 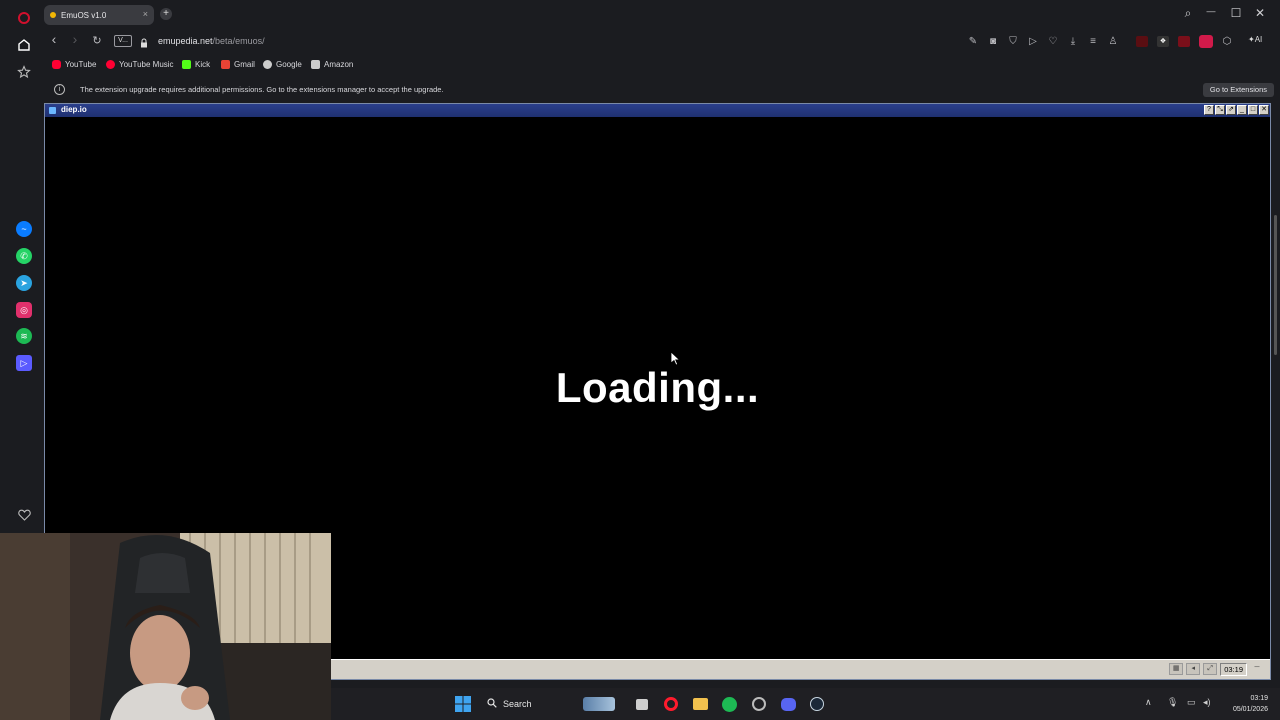 What do you see at coordinates (315, 64) in the screenshot?
I see `amazon-icon` at bounding box center [315, 64].